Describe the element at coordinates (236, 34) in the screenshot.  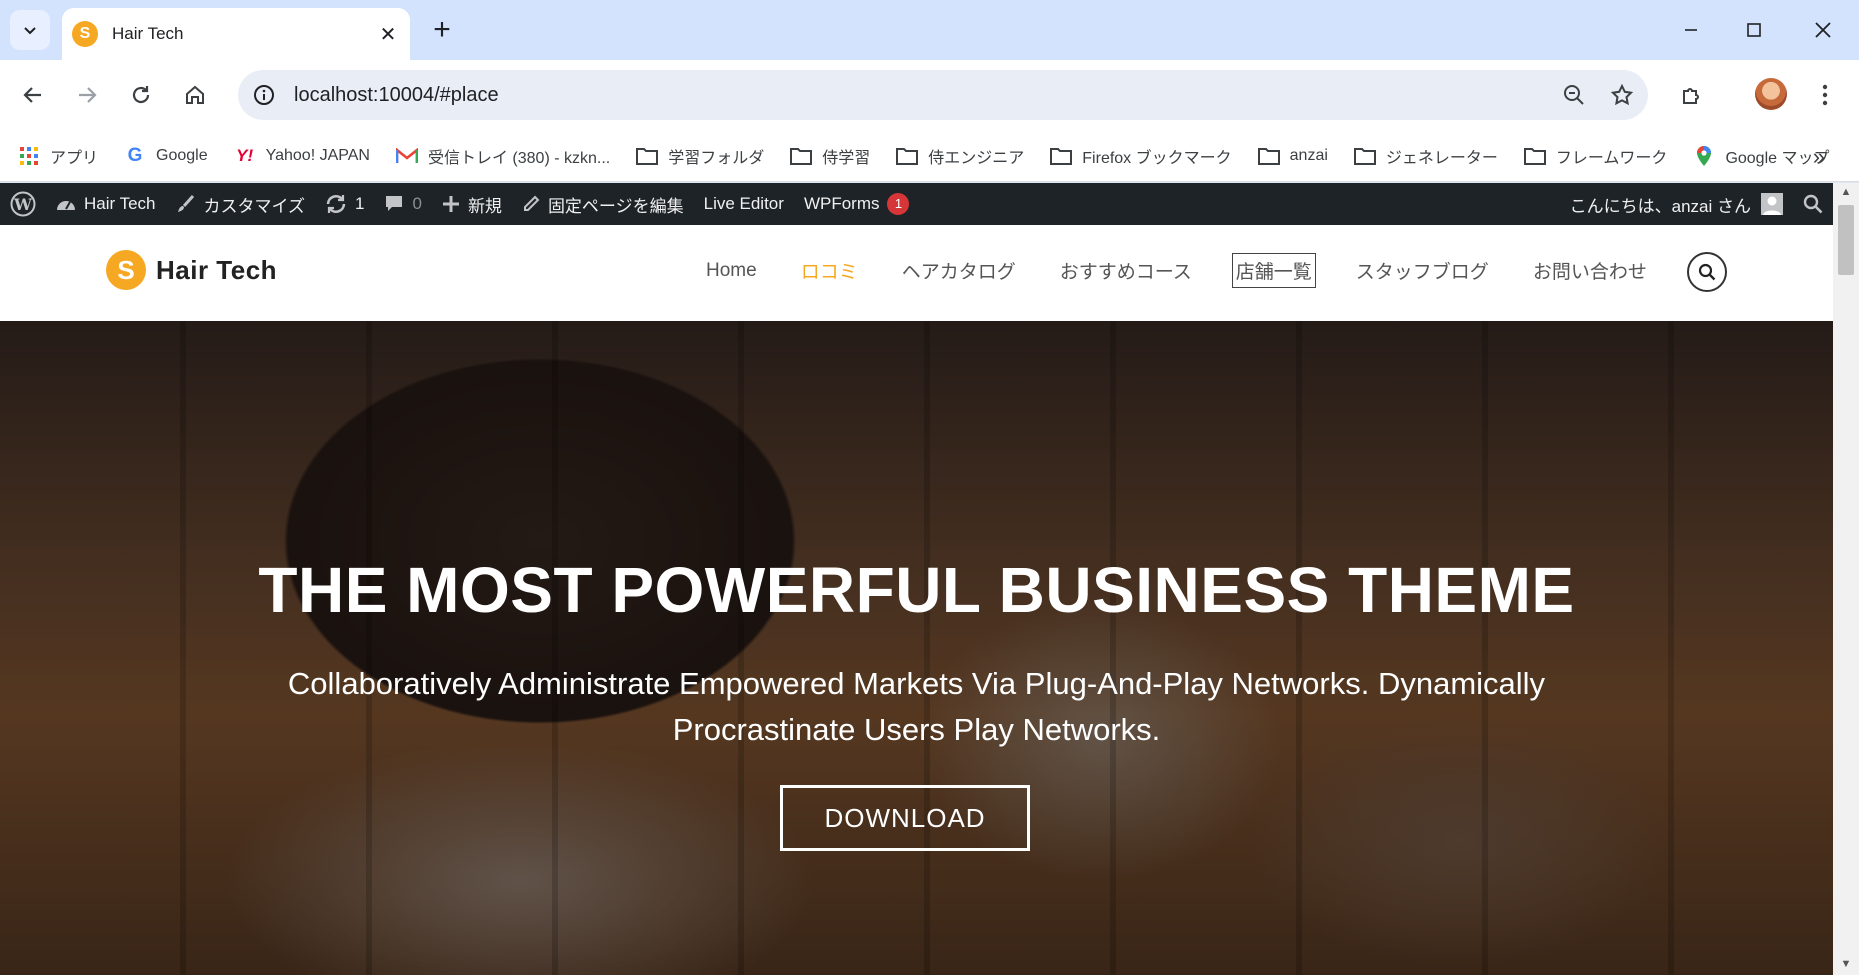
I see `browser-tab: S Hair Tech ✕` at that location.